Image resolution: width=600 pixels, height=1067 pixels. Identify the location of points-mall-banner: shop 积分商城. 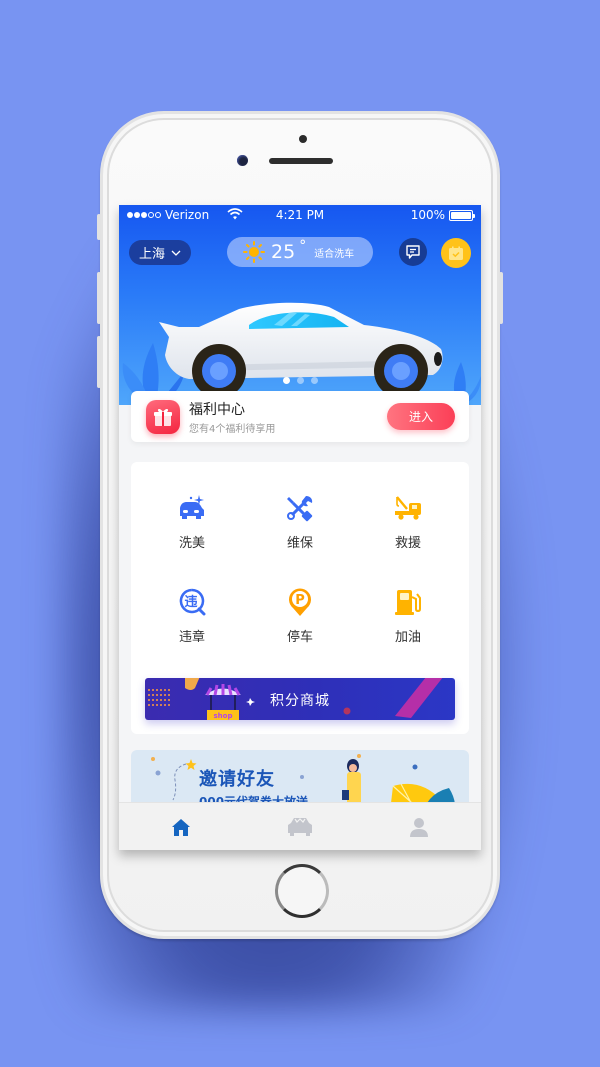
(300, 699).